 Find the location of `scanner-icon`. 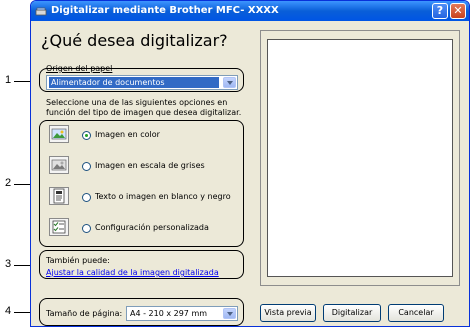

scanner-icon is located at coordinates (41, 11).